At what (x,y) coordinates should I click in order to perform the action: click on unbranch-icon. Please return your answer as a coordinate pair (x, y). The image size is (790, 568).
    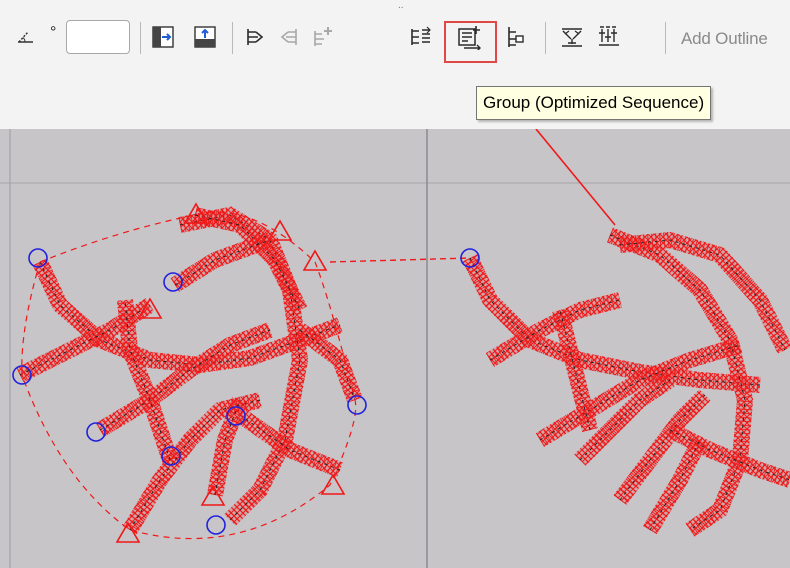
    Looking at the image, I should click on (288, 37).